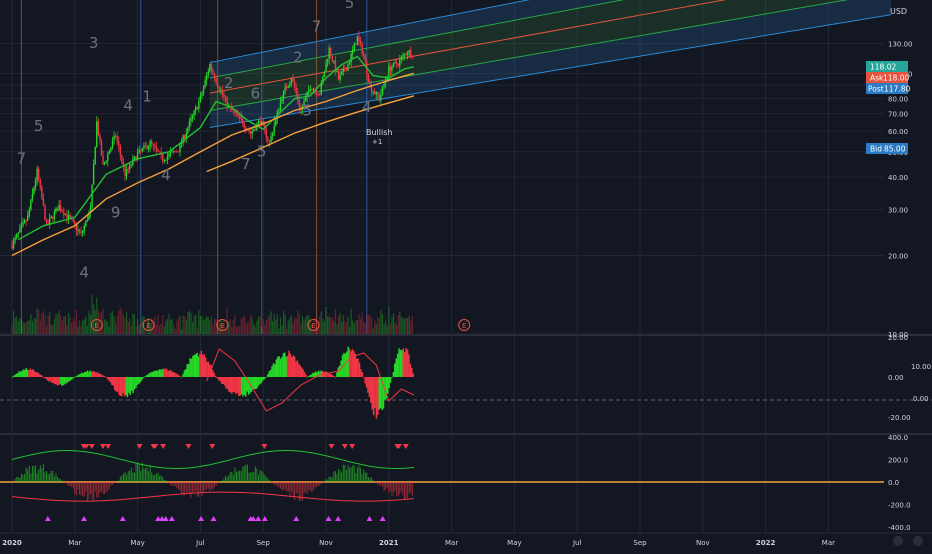  Describe the element at coordinates (876, 149) in the screenshot. I see `bid-label: Bid` at that location.